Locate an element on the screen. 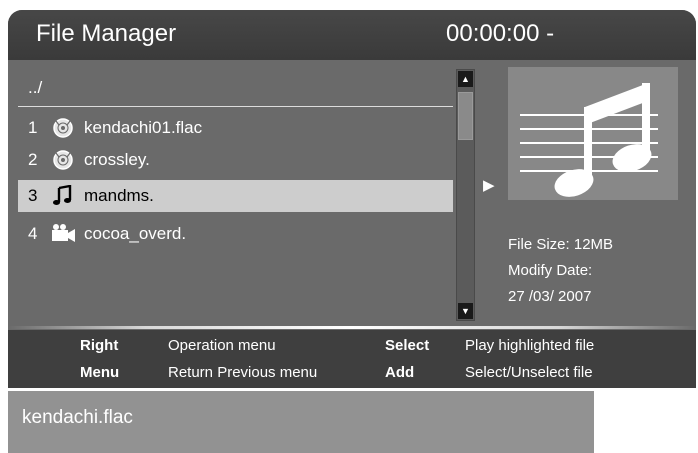 Image resolution: width=698 pixels, height=453 pixels. help-key-right: Right is located at coordinates (99, 345).